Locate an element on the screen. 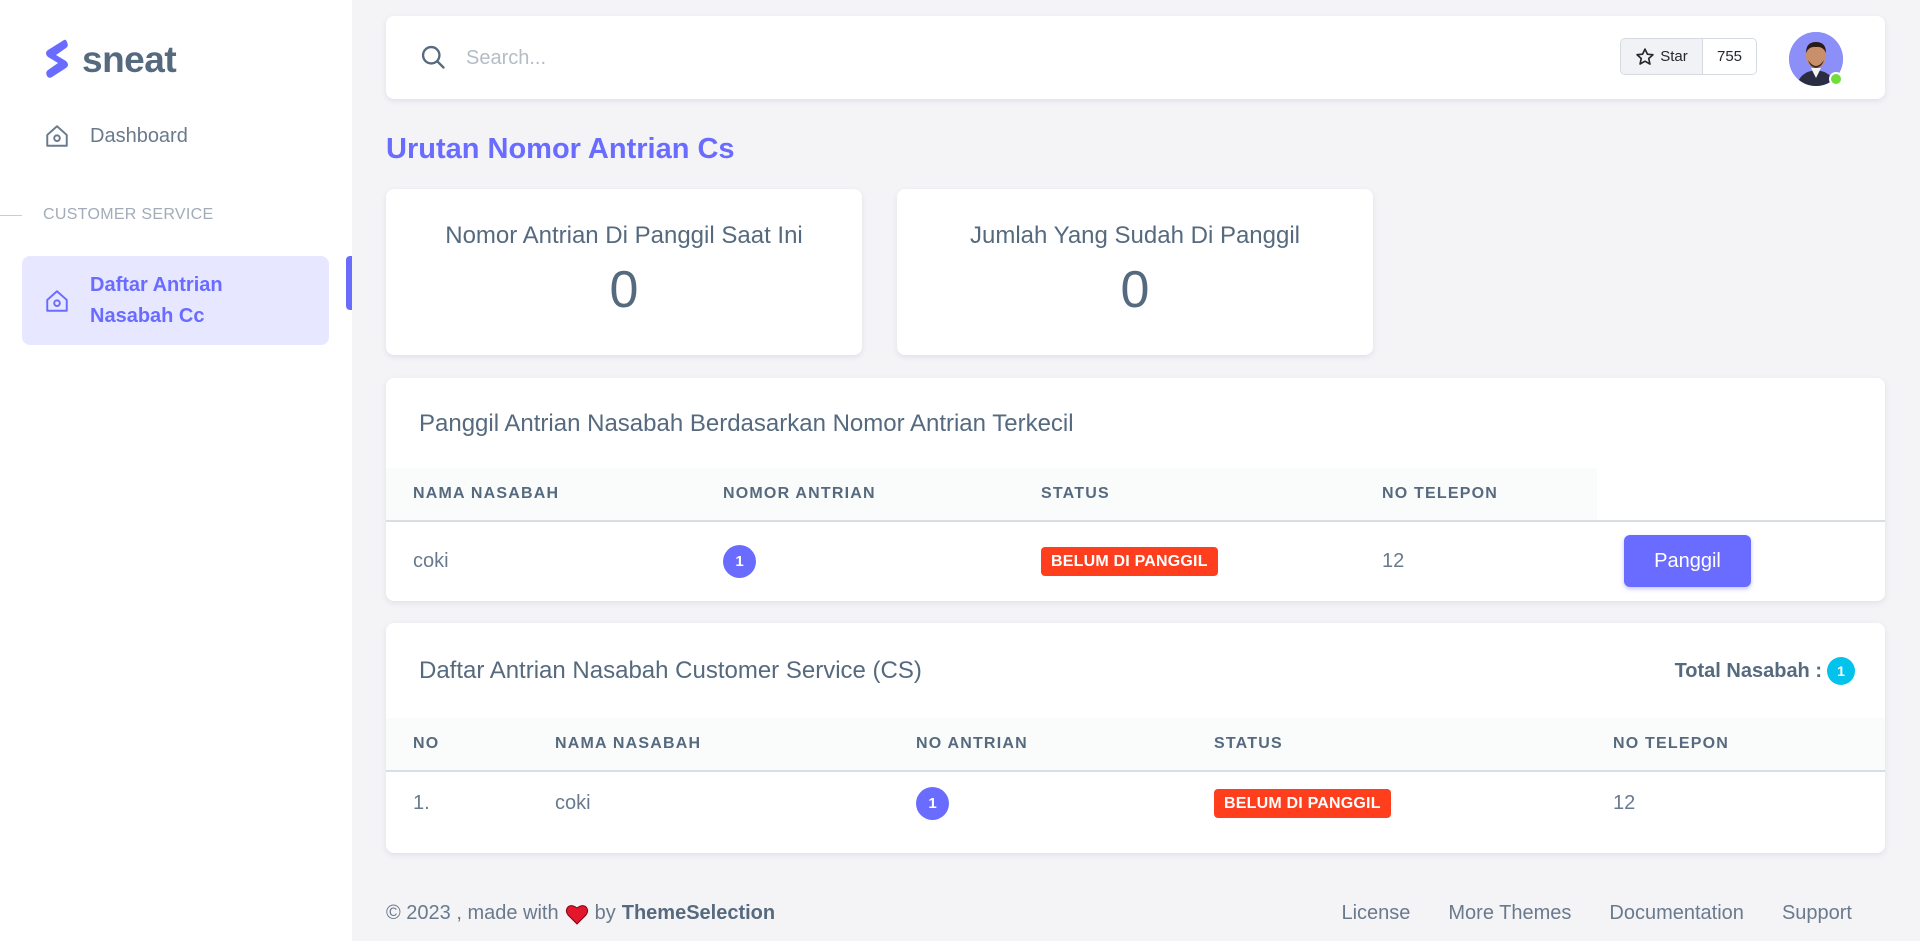 The height and width of the screenshot is (941, 1920). stat-card-called-count: Jumlah Yang Sudah Di Panggil 0 is located at coordinates (1135, 272).